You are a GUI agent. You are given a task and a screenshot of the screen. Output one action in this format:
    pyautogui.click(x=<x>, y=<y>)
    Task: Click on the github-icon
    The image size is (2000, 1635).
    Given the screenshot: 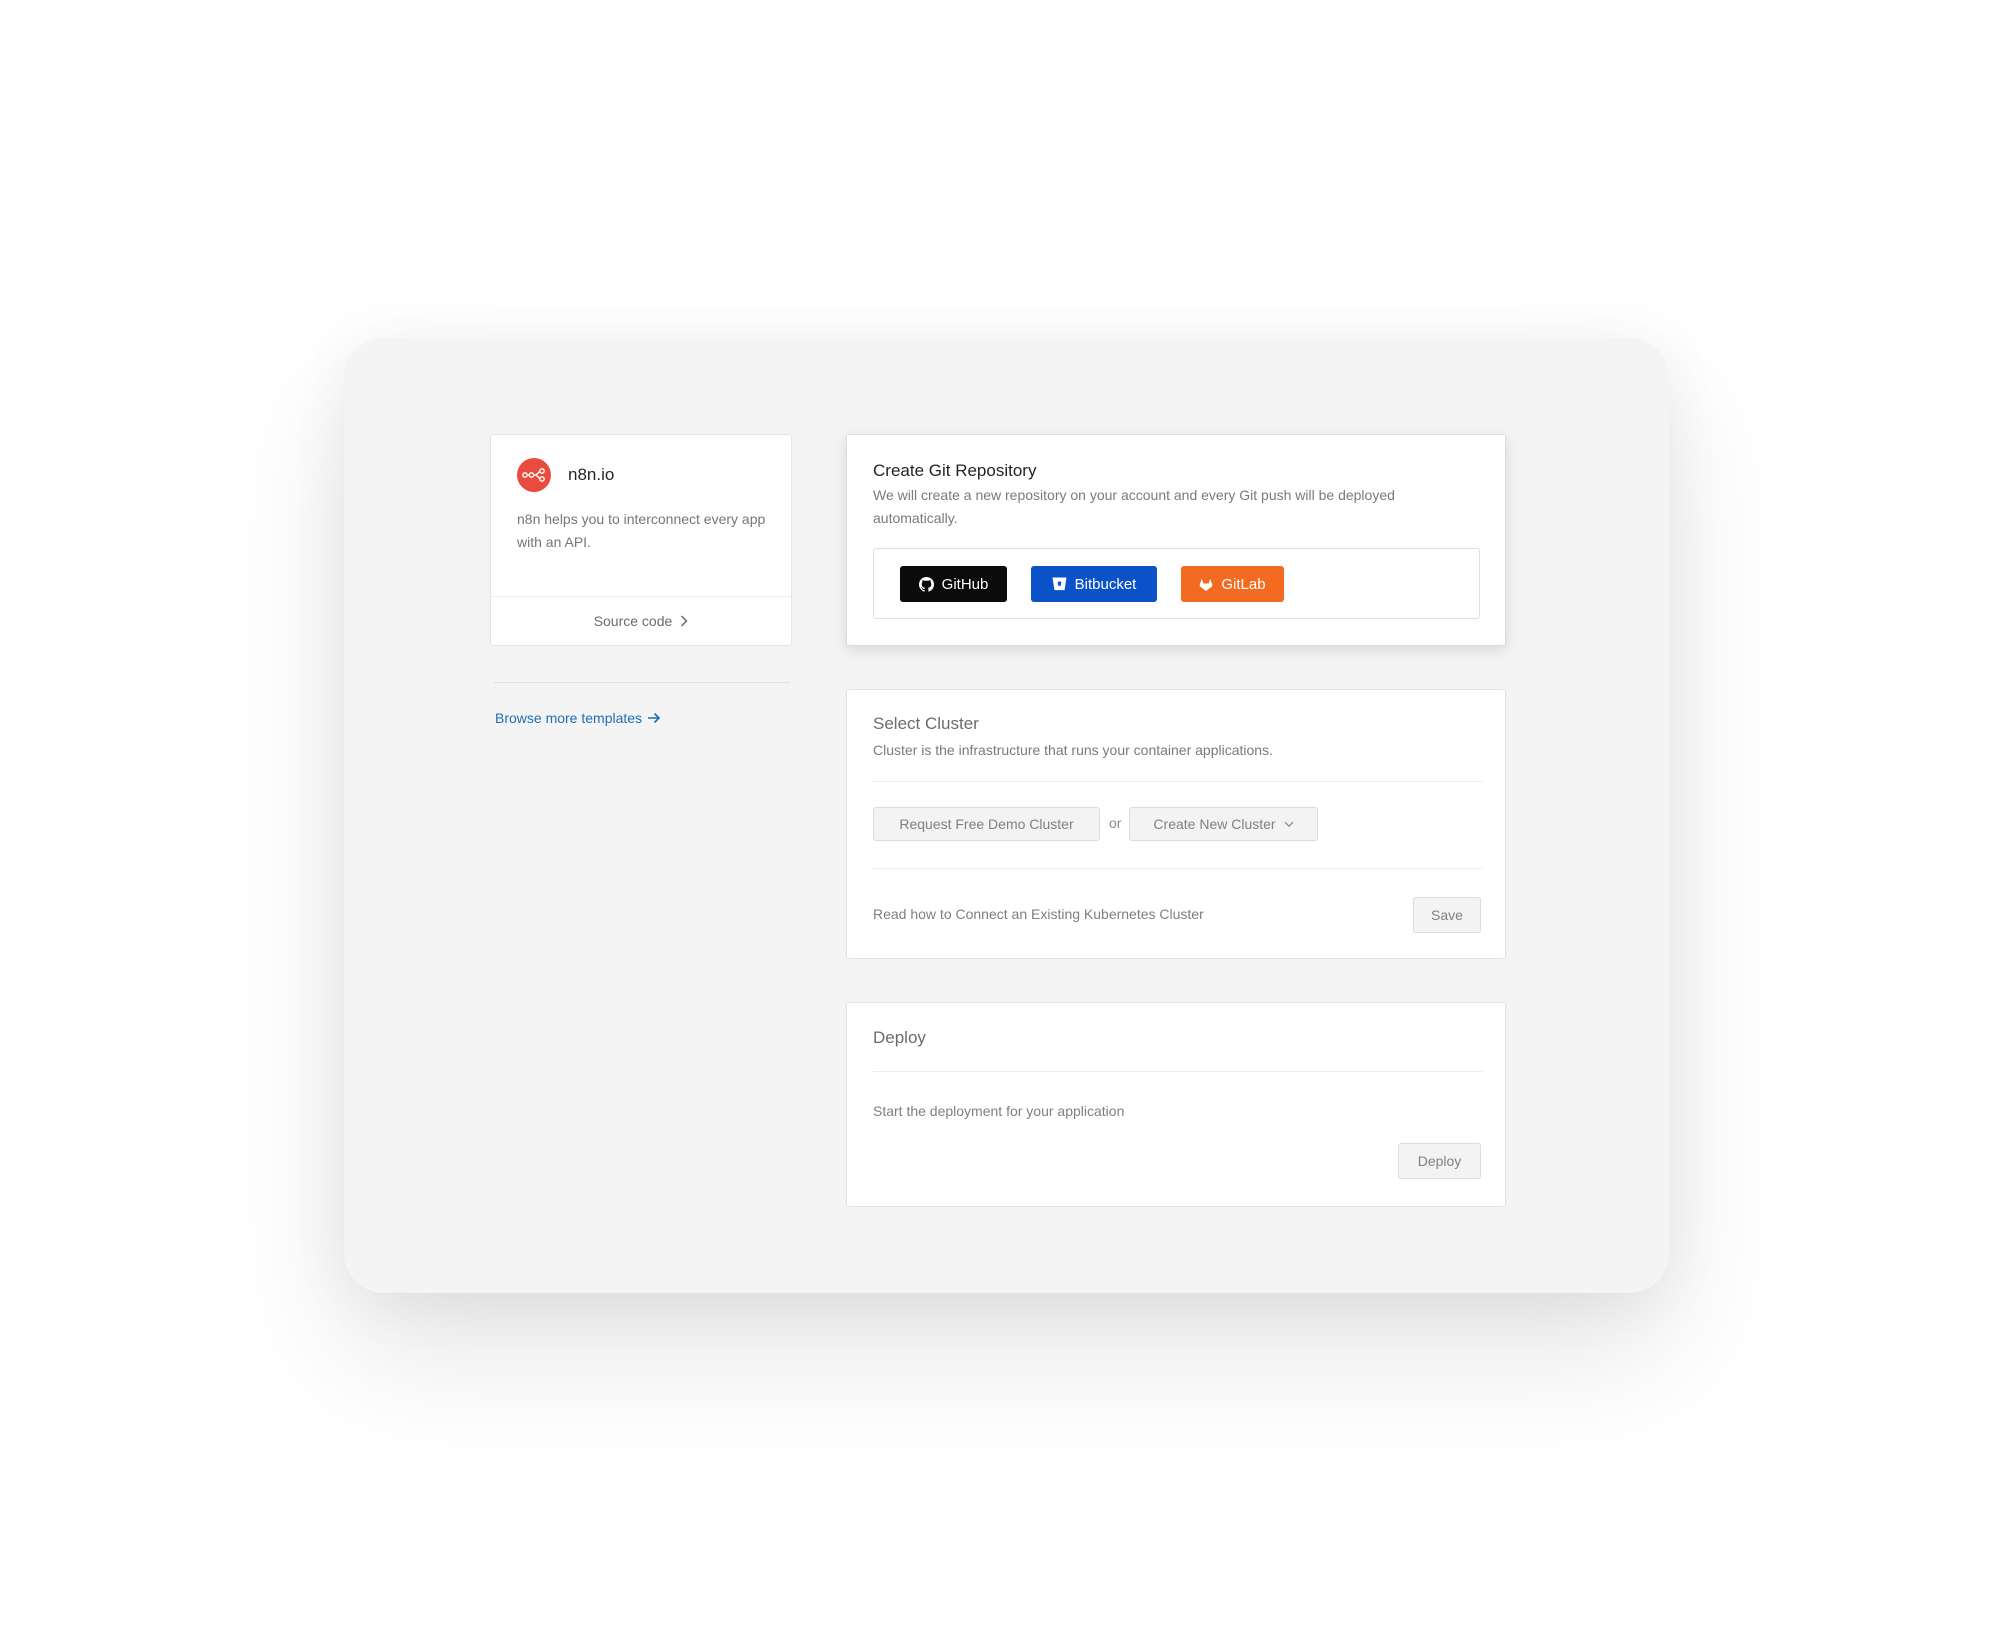 What is the action you would take?
    pyautogui.click(x=926, y=584)
    